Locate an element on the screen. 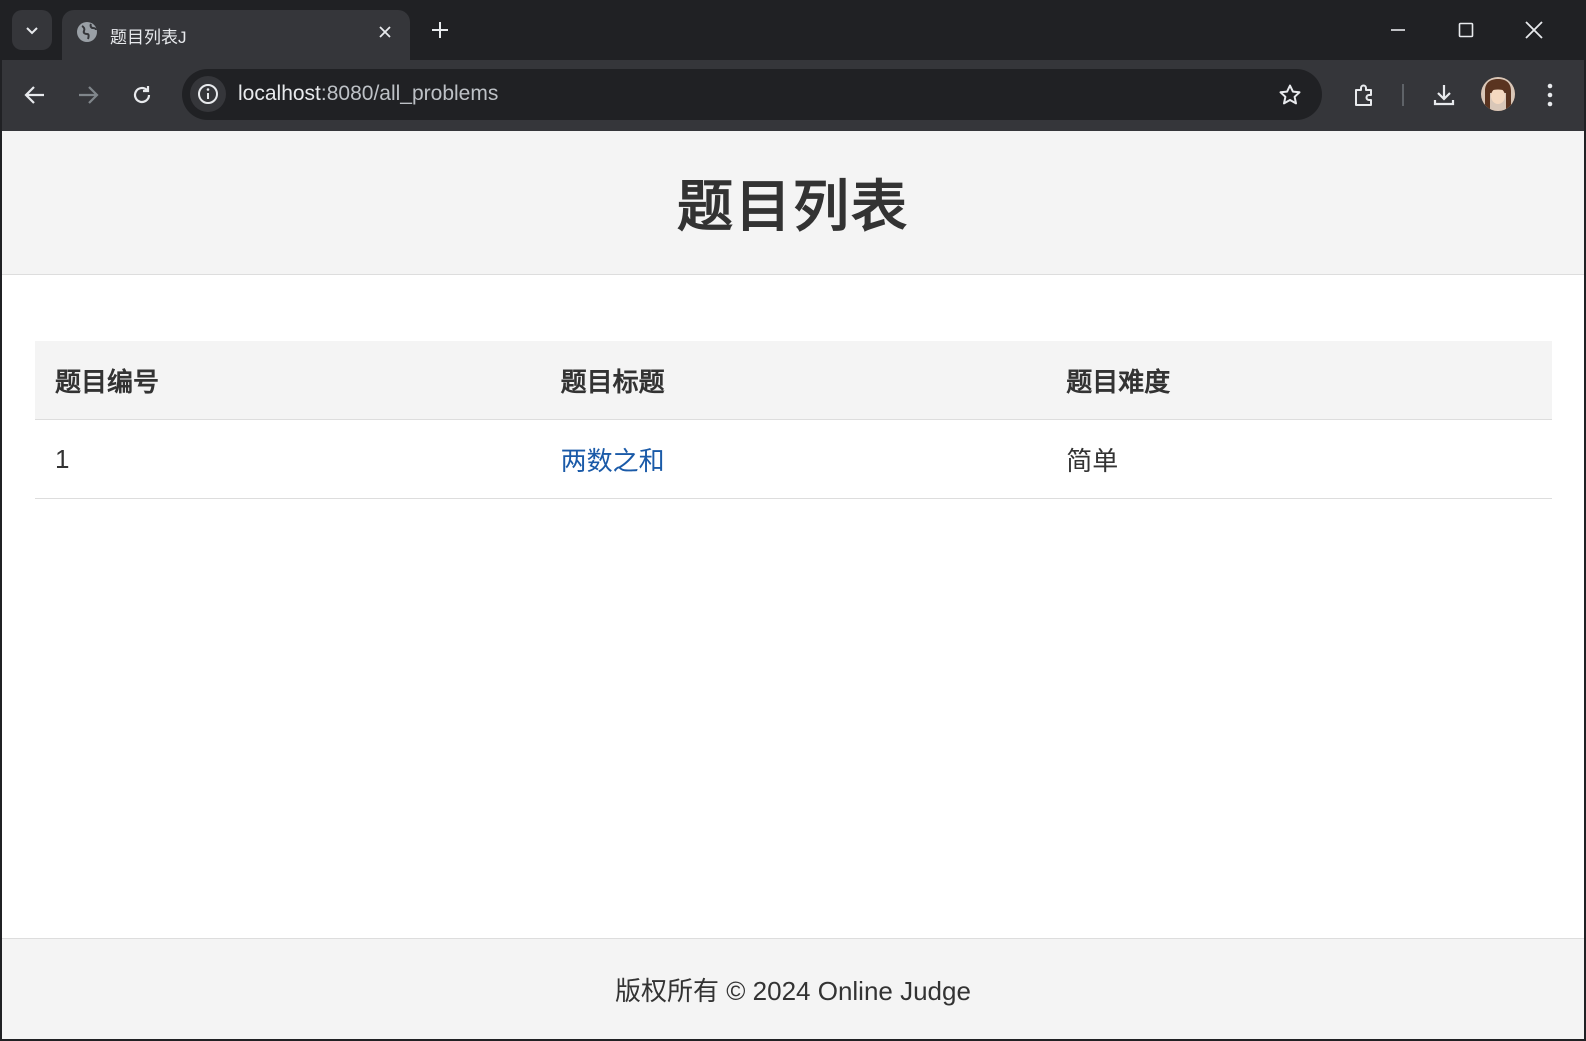 This screenshot has width=1586, height=1041. arrow-right-icon is located at coordinates (89, 95).